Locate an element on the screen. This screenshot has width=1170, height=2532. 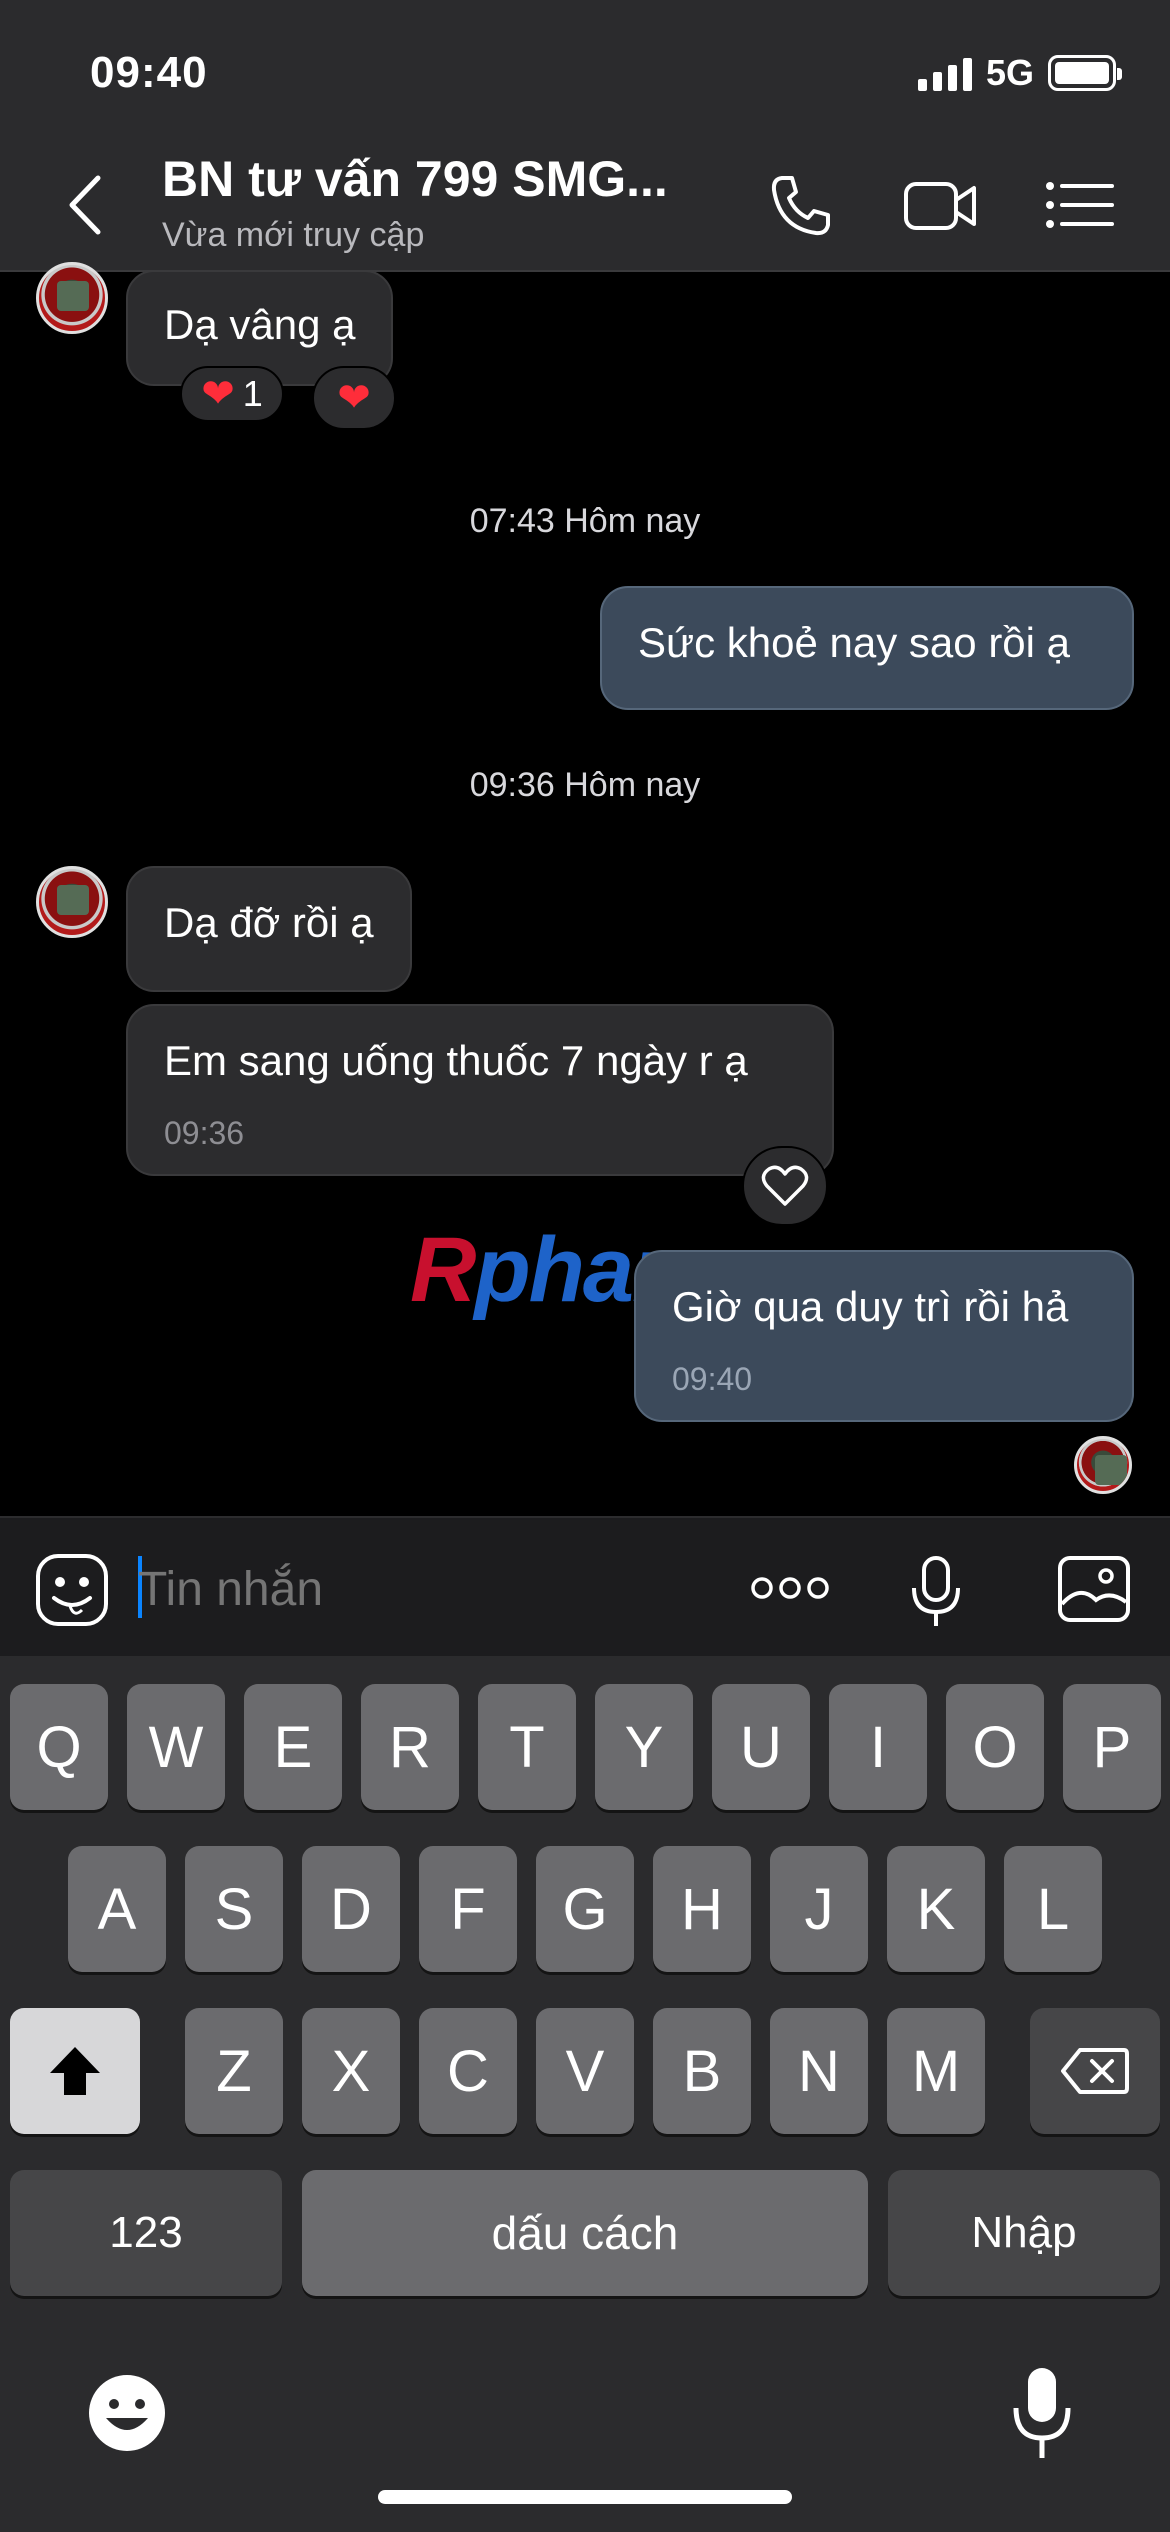
list-menu-icon is located at coordinates (1080, 205).